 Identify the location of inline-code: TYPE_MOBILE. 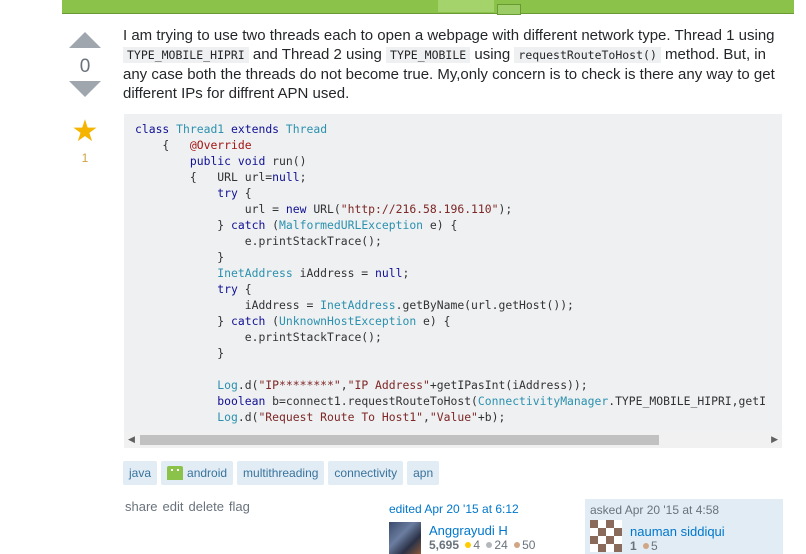
(428, 55).